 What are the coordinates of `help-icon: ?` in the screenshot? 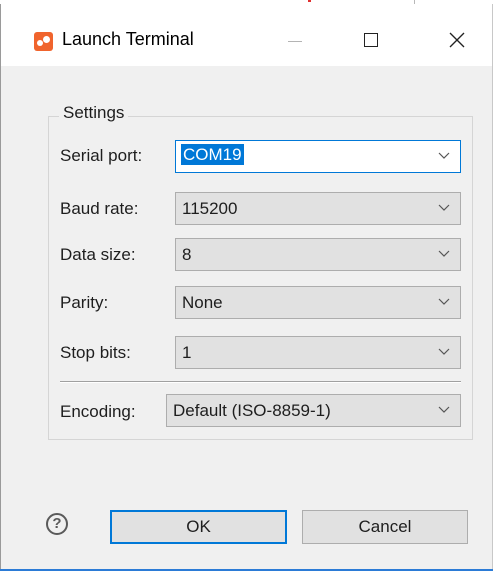 It's located at (57, 524).